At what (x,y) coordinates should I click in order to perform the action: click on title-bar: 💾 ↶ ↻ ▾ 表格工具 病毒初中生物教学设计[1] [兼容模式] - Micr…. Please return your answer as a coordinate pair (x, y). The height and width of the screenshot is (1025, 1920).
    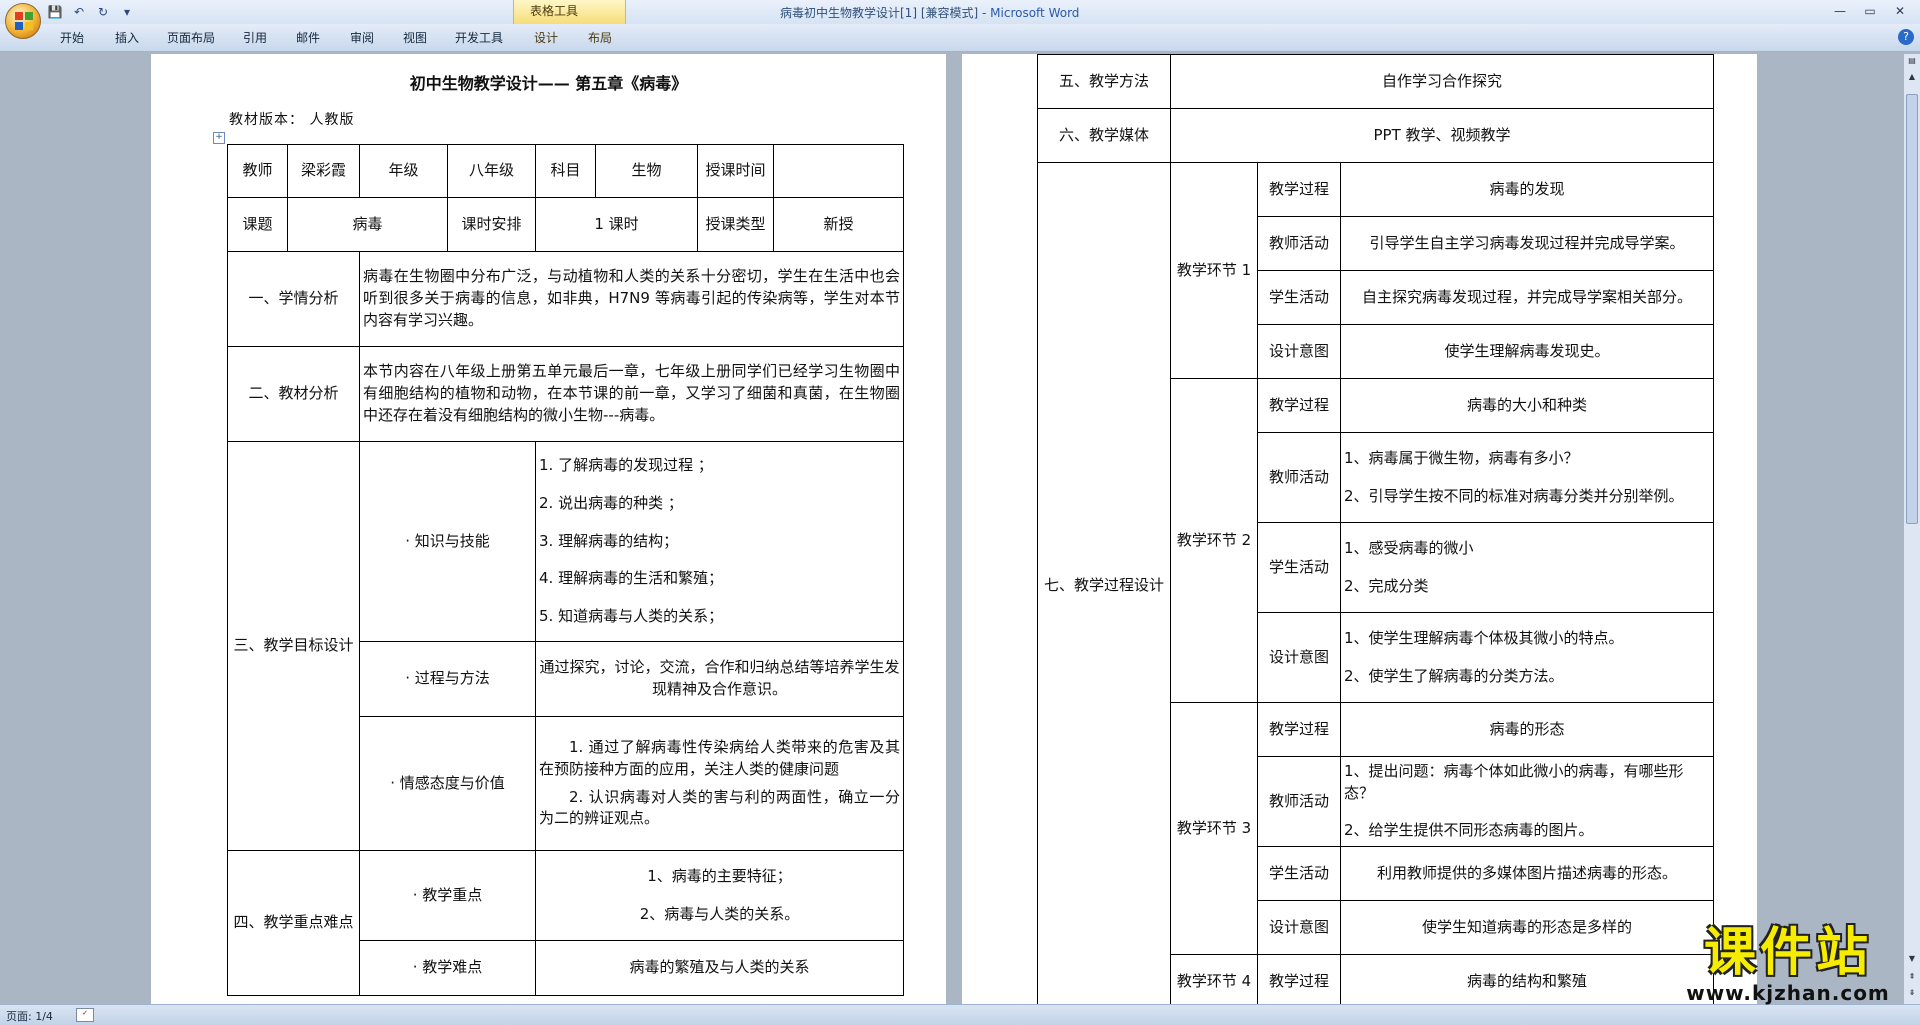
    Looking at the image, I should click on (960, 12).